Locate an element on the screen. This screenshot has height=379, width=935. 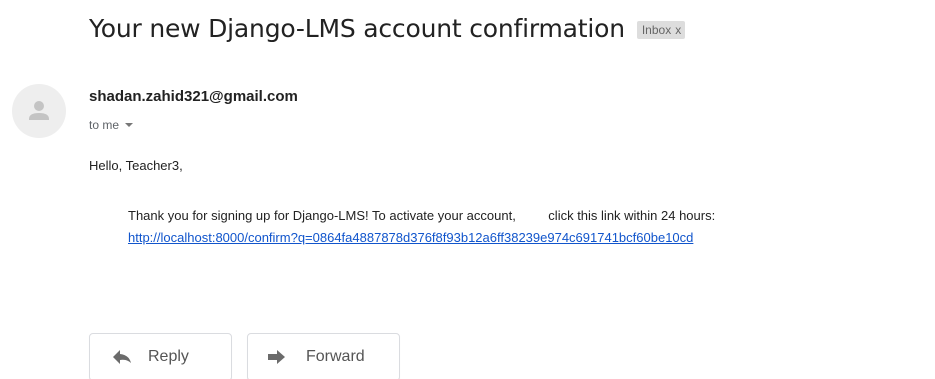
reply-arrow-icon is located at coordinates (122, 357).